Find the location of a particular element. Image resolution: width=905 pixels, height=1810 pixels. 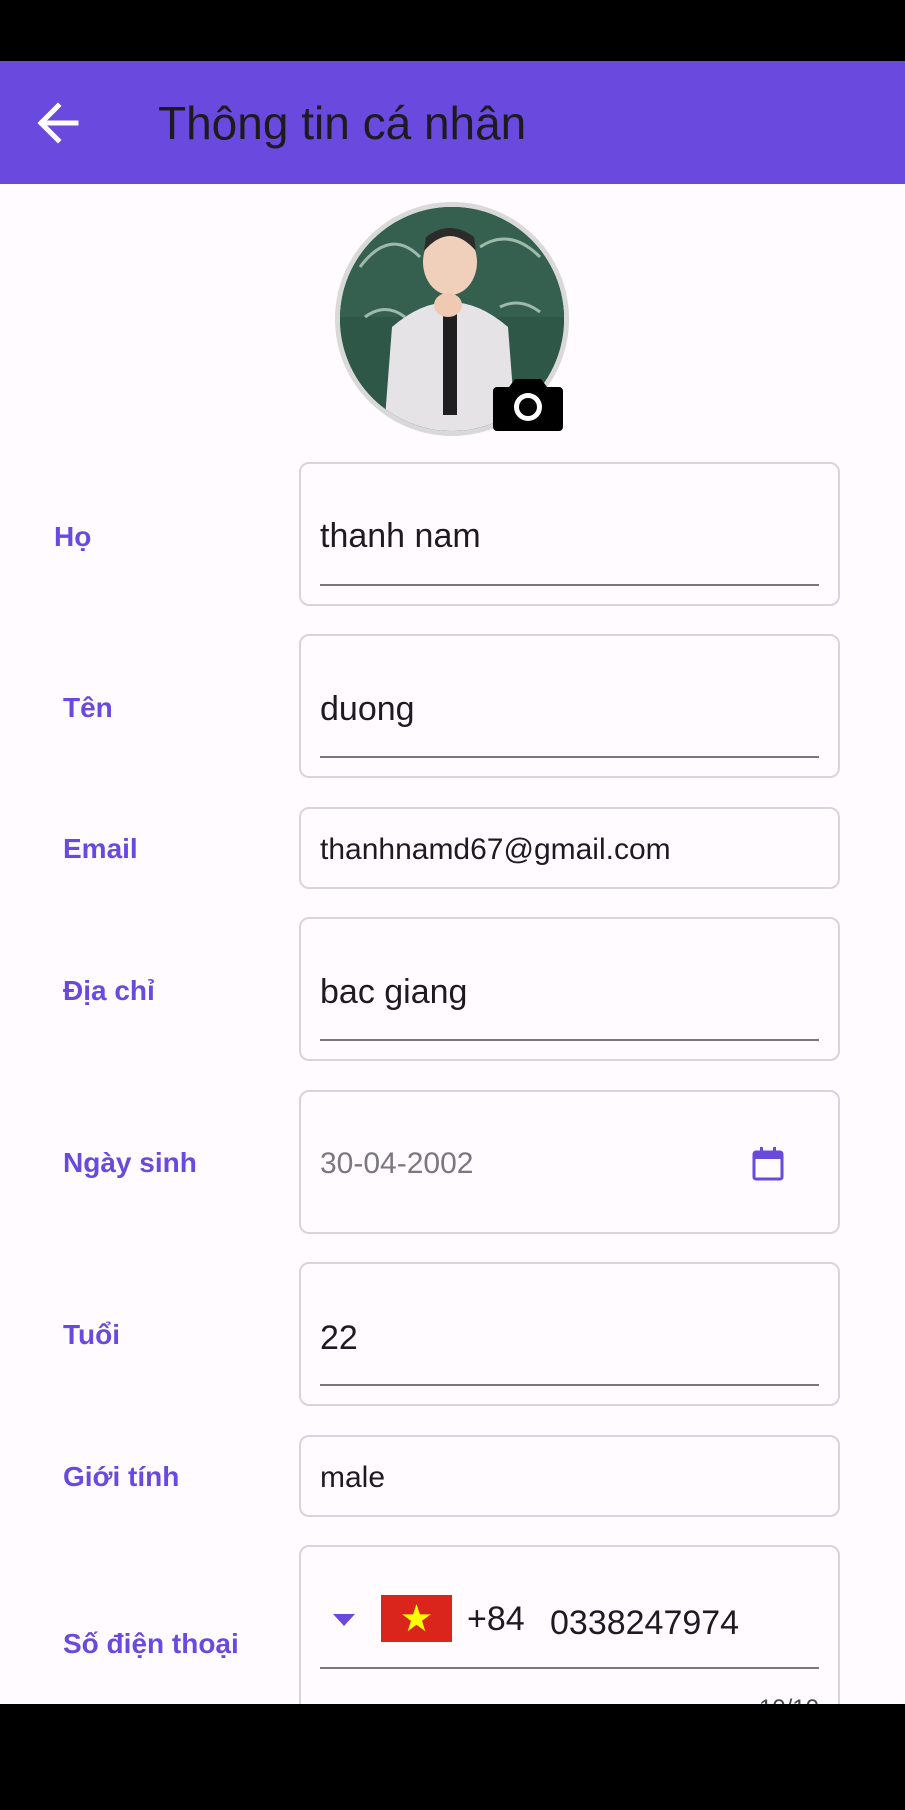

status-bar is located at coordinates (452, 30).